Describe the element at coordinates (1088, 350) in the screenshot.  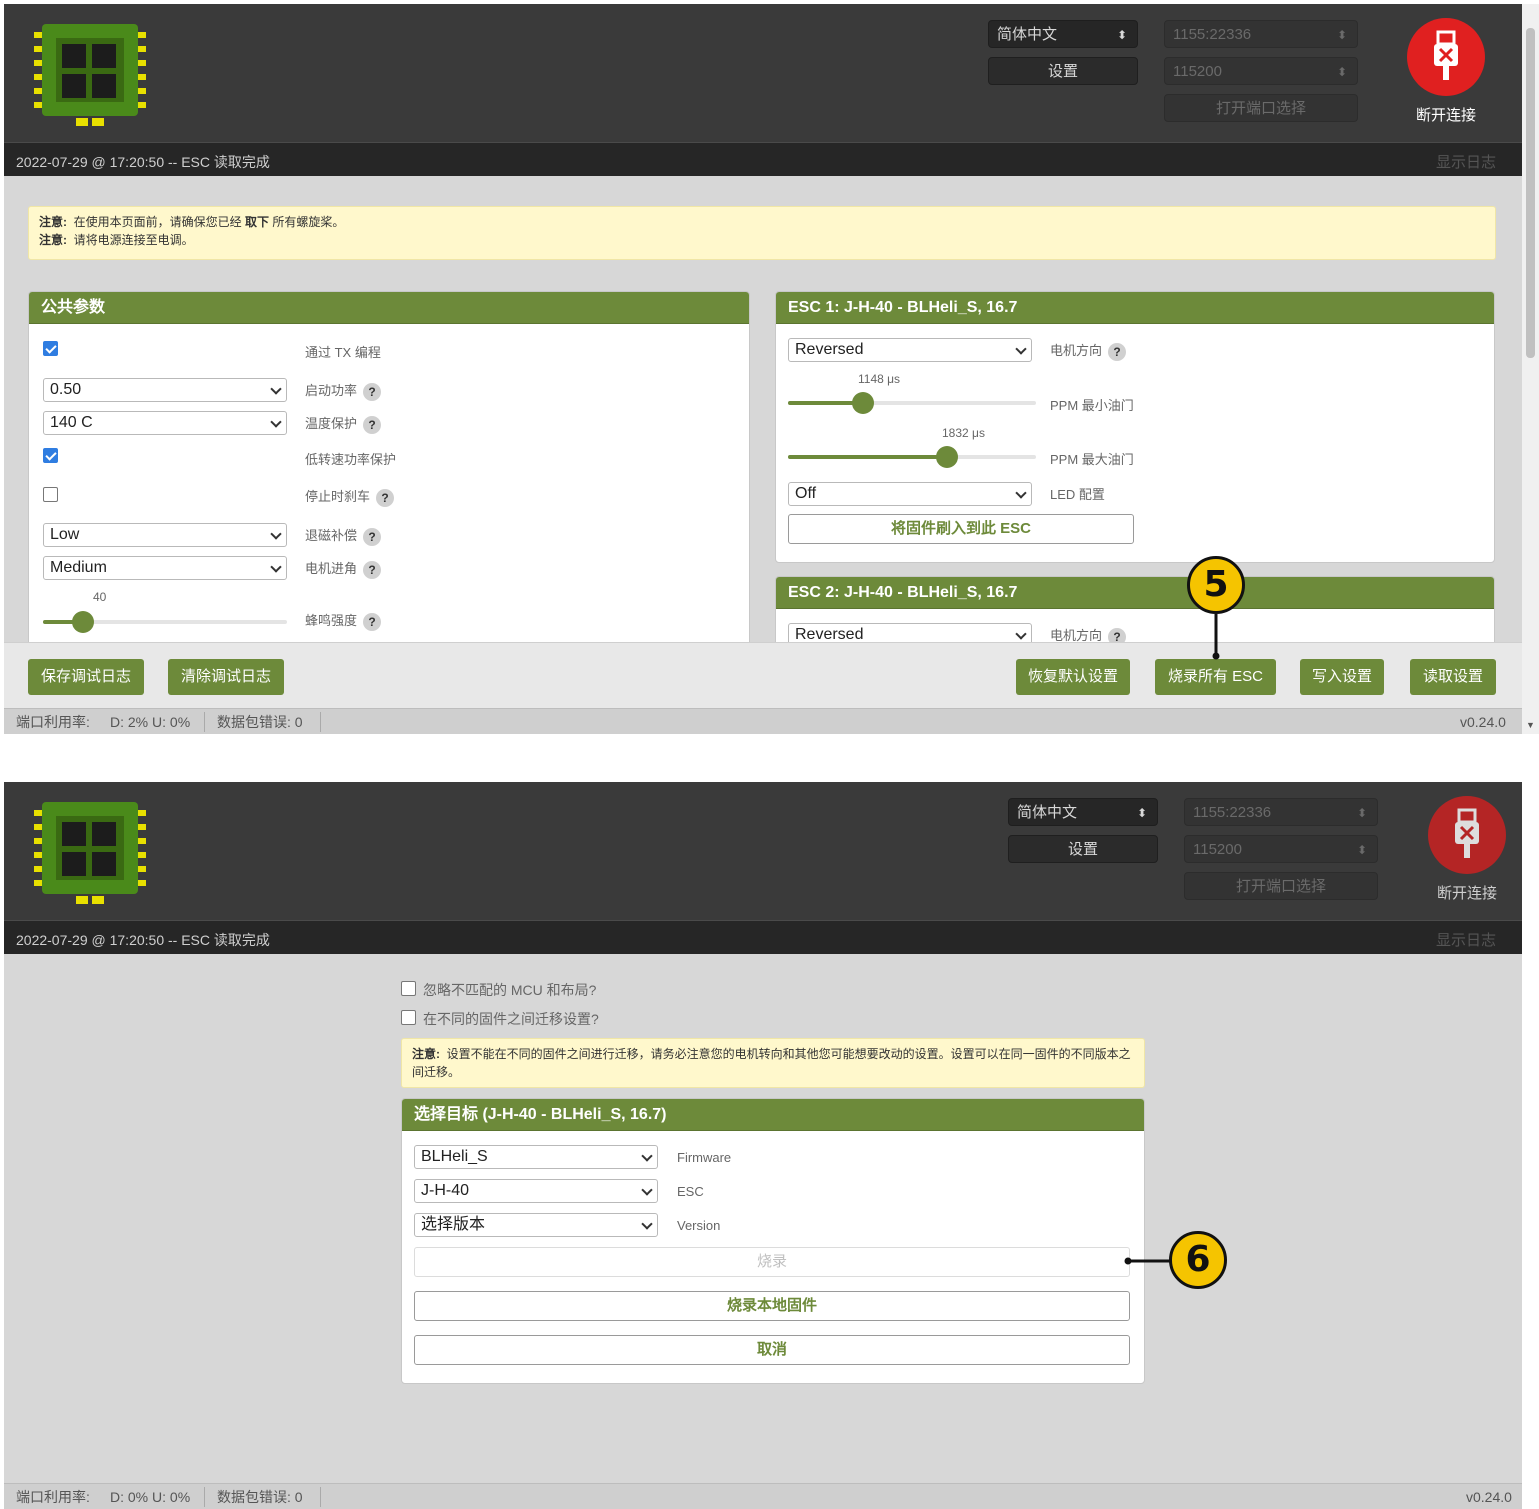
I see `esc1-direction-label: 电机方向?` at that location.